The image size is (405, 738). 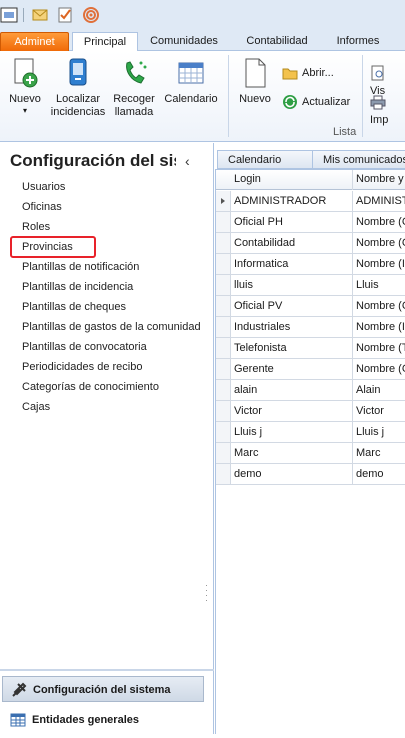 I want to click on table-cell-nombre: Nombre (G, so click(x=379, y=369).